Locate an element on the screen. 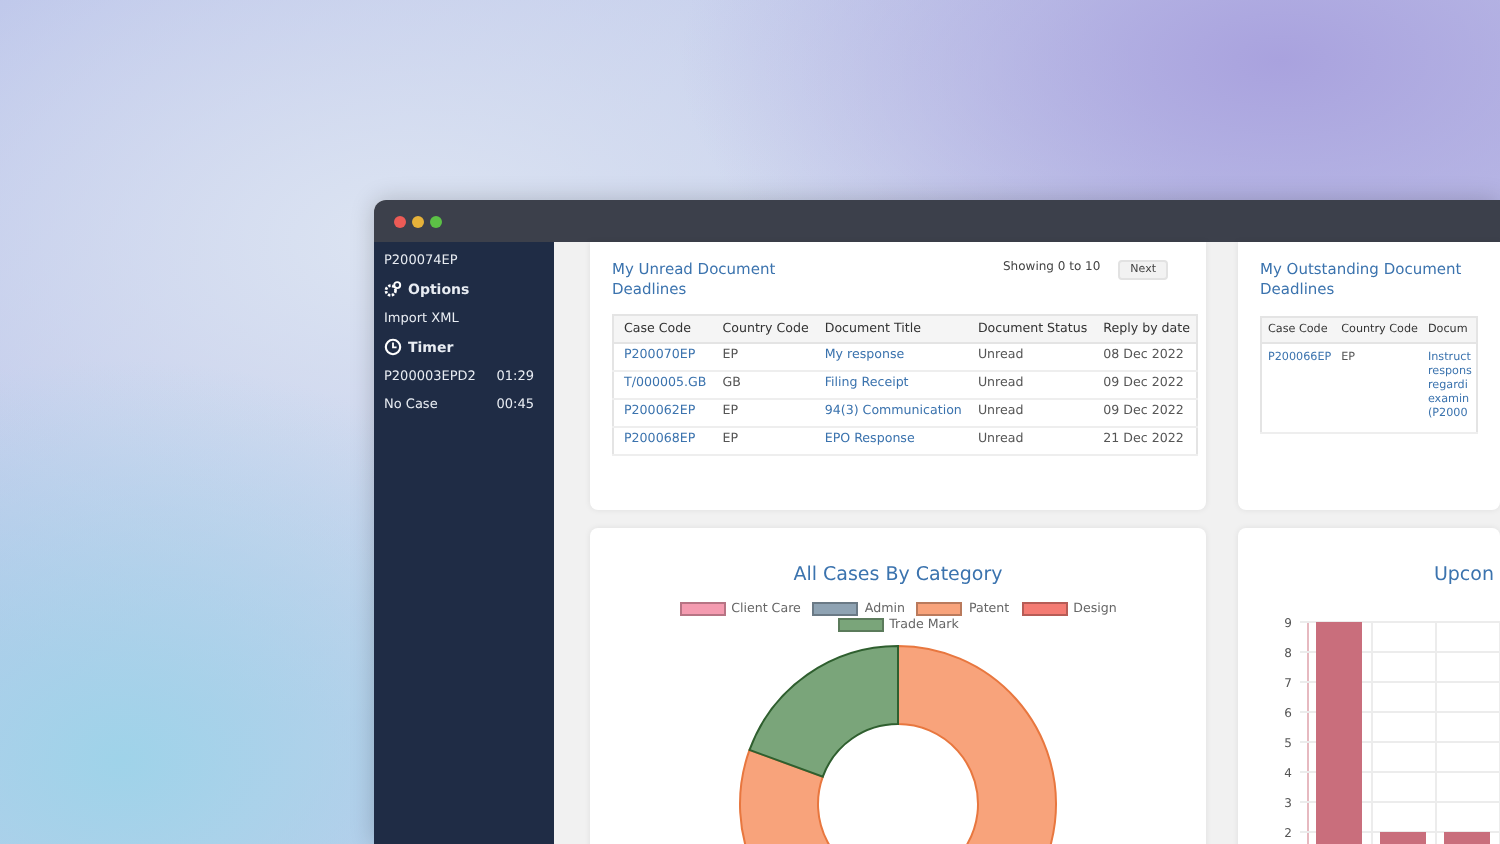  maximize-icon is located at coordinates (436, 221).